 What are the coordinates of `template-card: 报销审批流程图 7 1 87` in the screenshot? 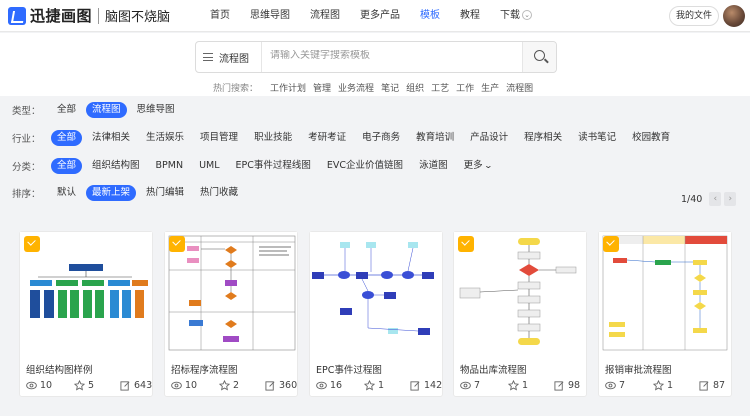 It's located at (665, 314).